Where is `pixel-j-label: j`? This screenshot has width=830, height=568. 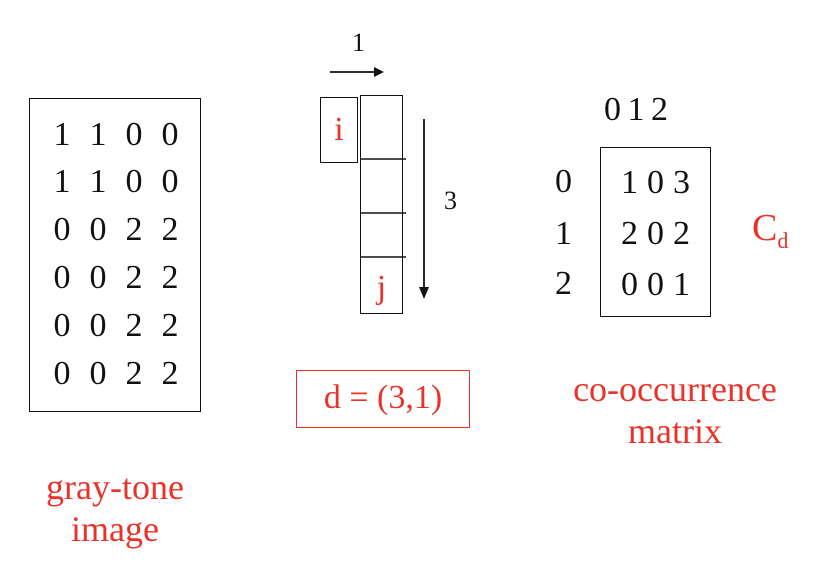 pixel-j-label: j is located at coordinates (381, 287).